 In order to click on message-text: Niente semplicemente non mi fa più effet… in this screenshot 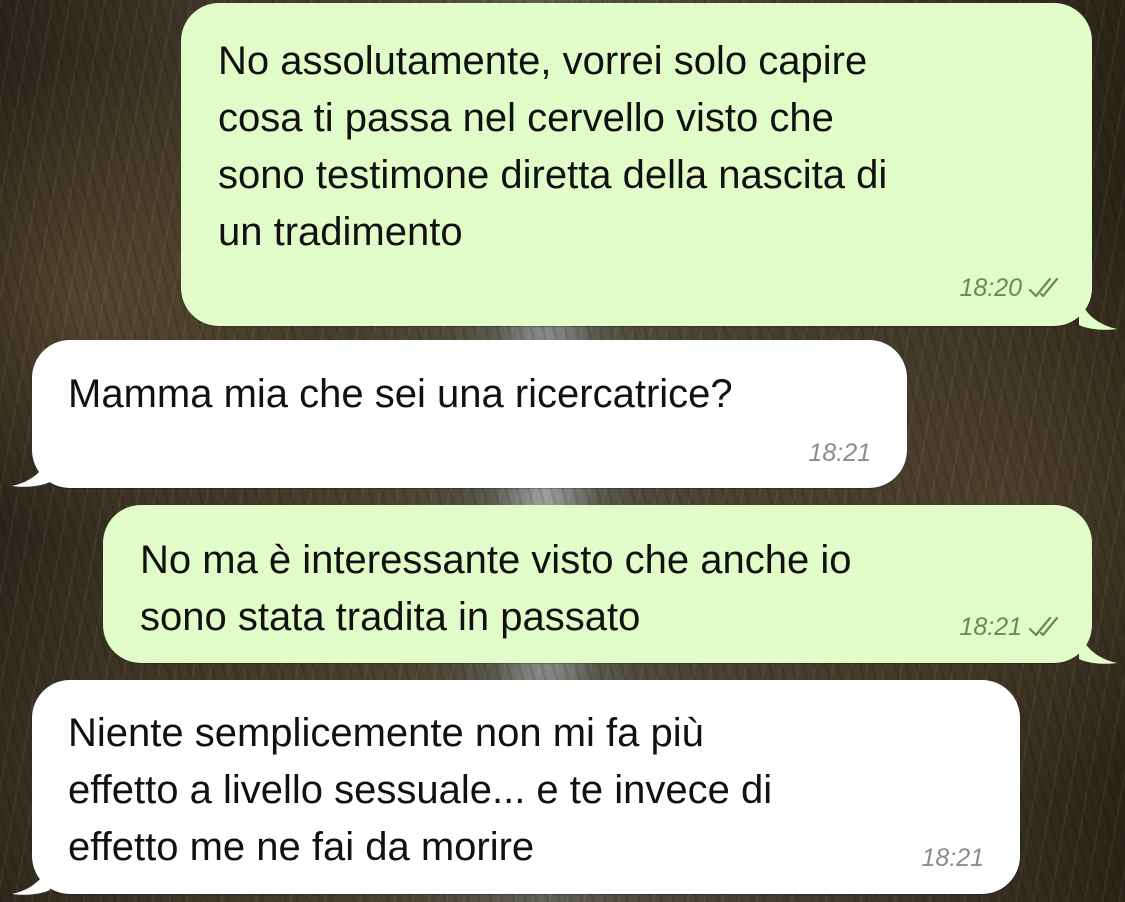, I will do `click(420, 790)`.